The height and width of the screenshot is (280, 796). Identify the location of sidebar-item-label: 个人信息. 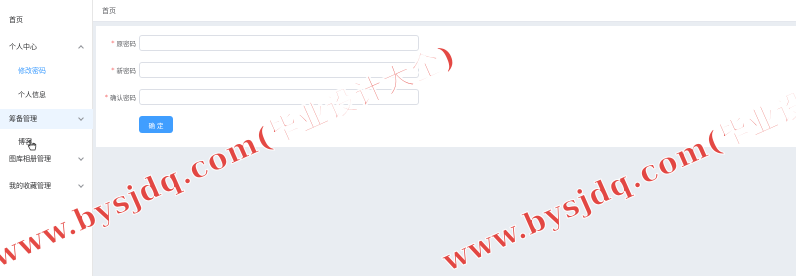
(32, 95).